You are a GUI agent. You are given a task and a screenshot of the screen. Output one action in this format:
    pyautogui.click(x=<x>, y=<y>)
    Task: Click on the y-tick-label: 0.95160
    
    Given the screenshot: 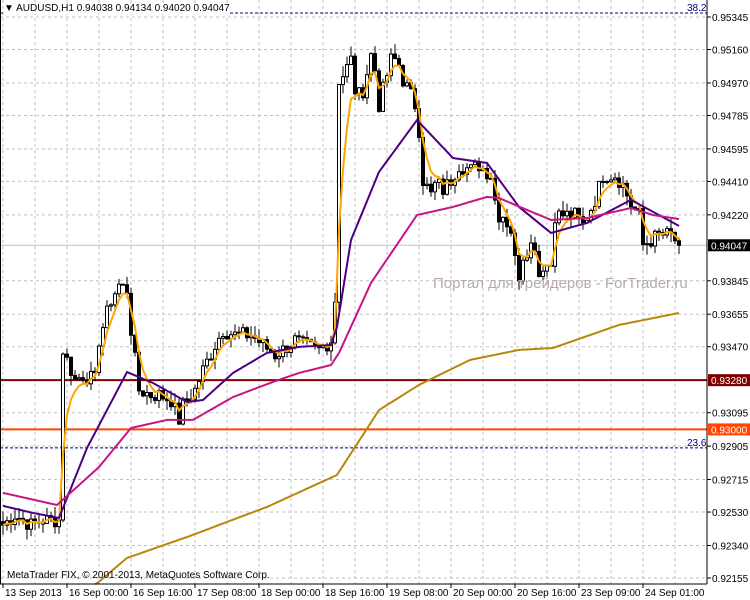 What is the action you would take?
    pyautogui.click(x=730, y=51)
    